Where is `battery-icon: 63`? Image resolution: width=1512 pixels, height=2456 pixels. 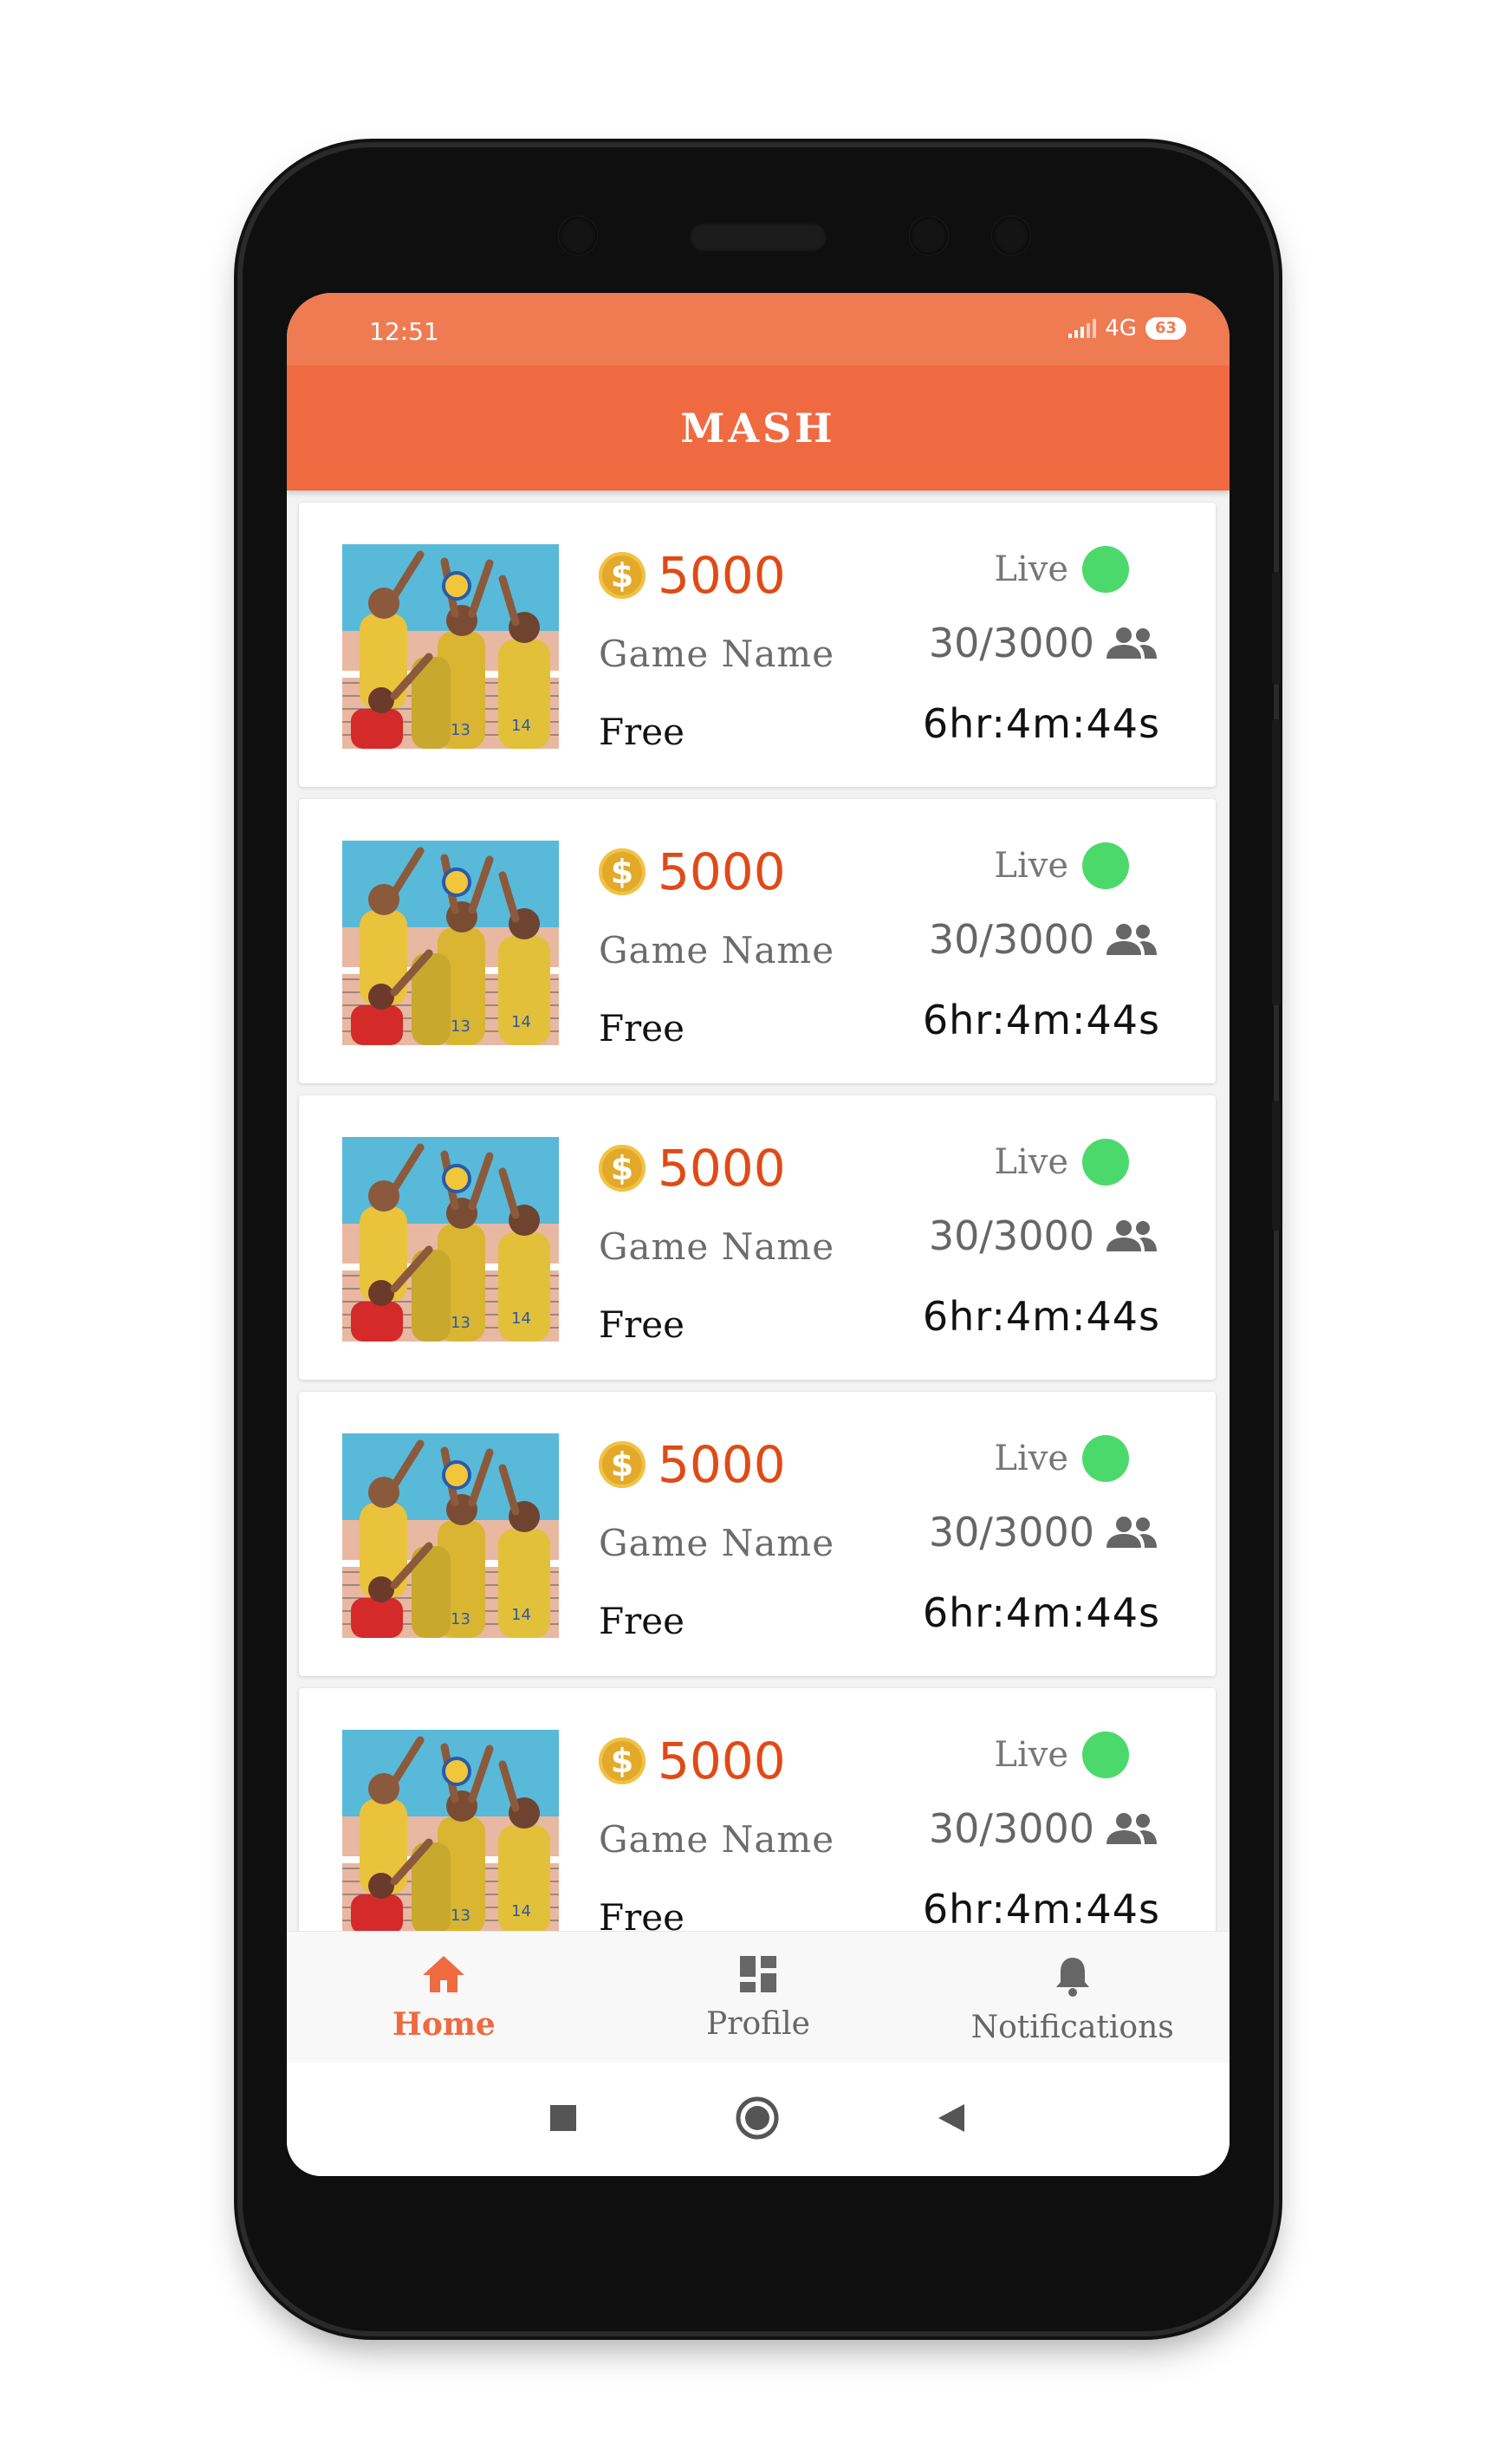 battery-icon: 63 is located at coordinates (1165, 329).